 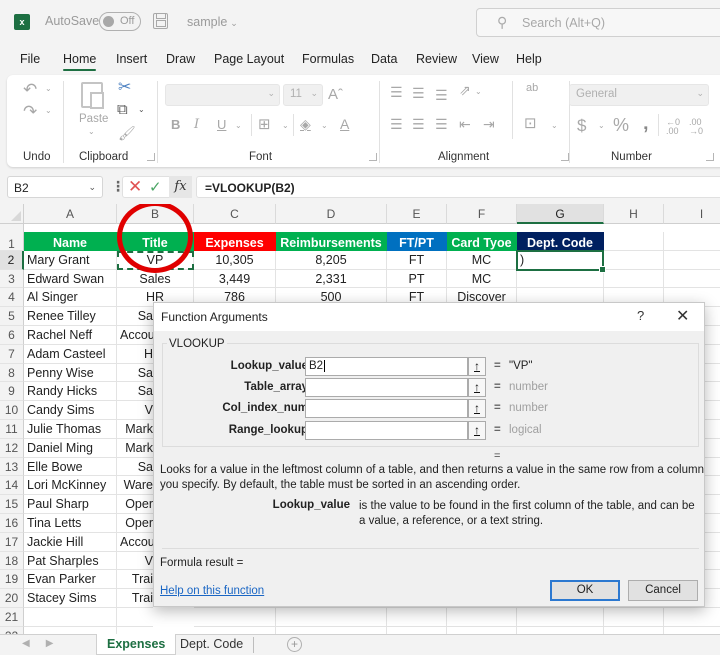 What do you see at coordinates (12, 467) in the screenshot?
I see `row-header: 13` at bounding box center [12, 467].